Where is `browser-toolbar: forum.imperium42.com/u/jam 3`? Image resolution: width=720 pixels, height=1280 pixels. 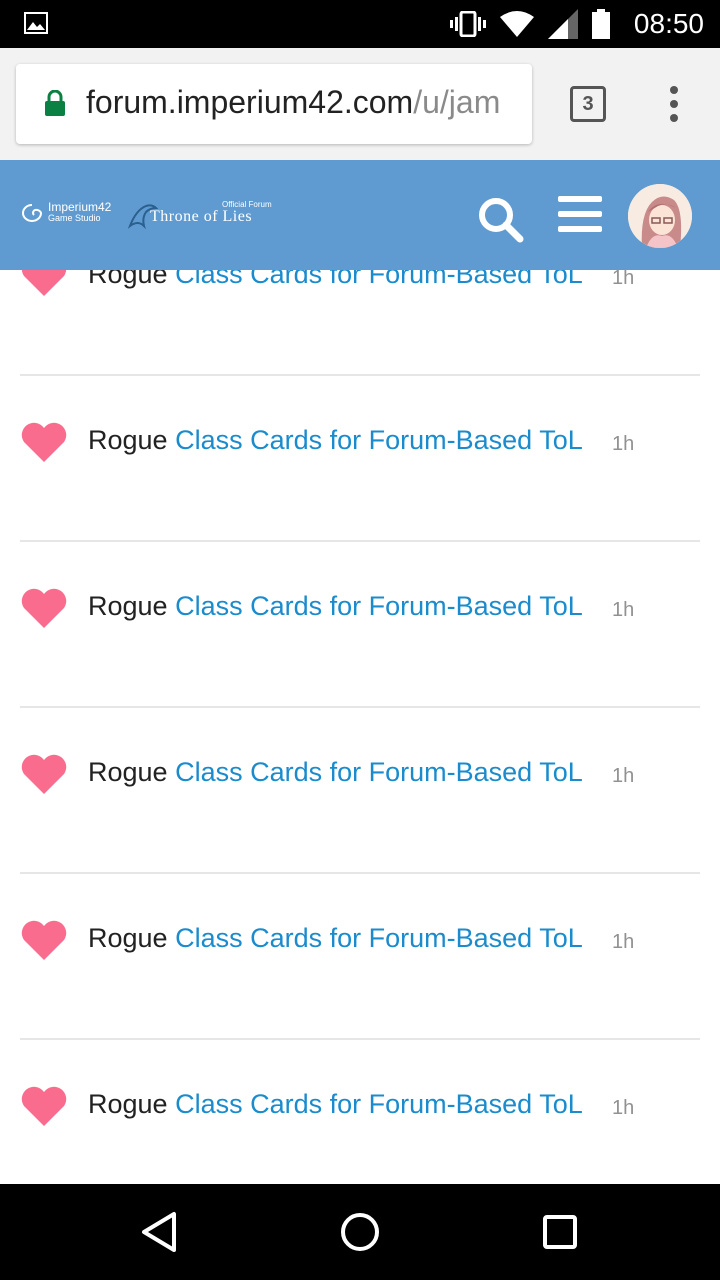 browser-toolbar: forum.imperium42.com/u/jam 3 is located at coordinates (360, 104).